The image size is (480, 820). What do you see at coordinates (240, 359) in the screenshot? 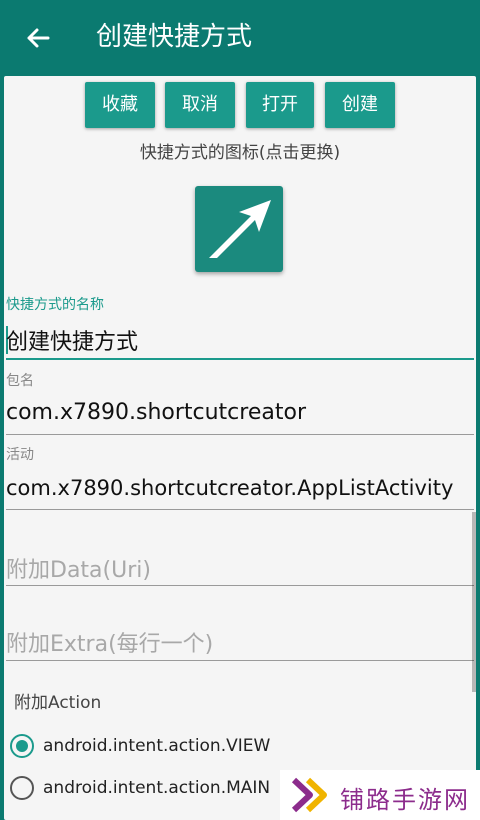
I see `shortcut-name-underline` at bounding box center [240, 359].